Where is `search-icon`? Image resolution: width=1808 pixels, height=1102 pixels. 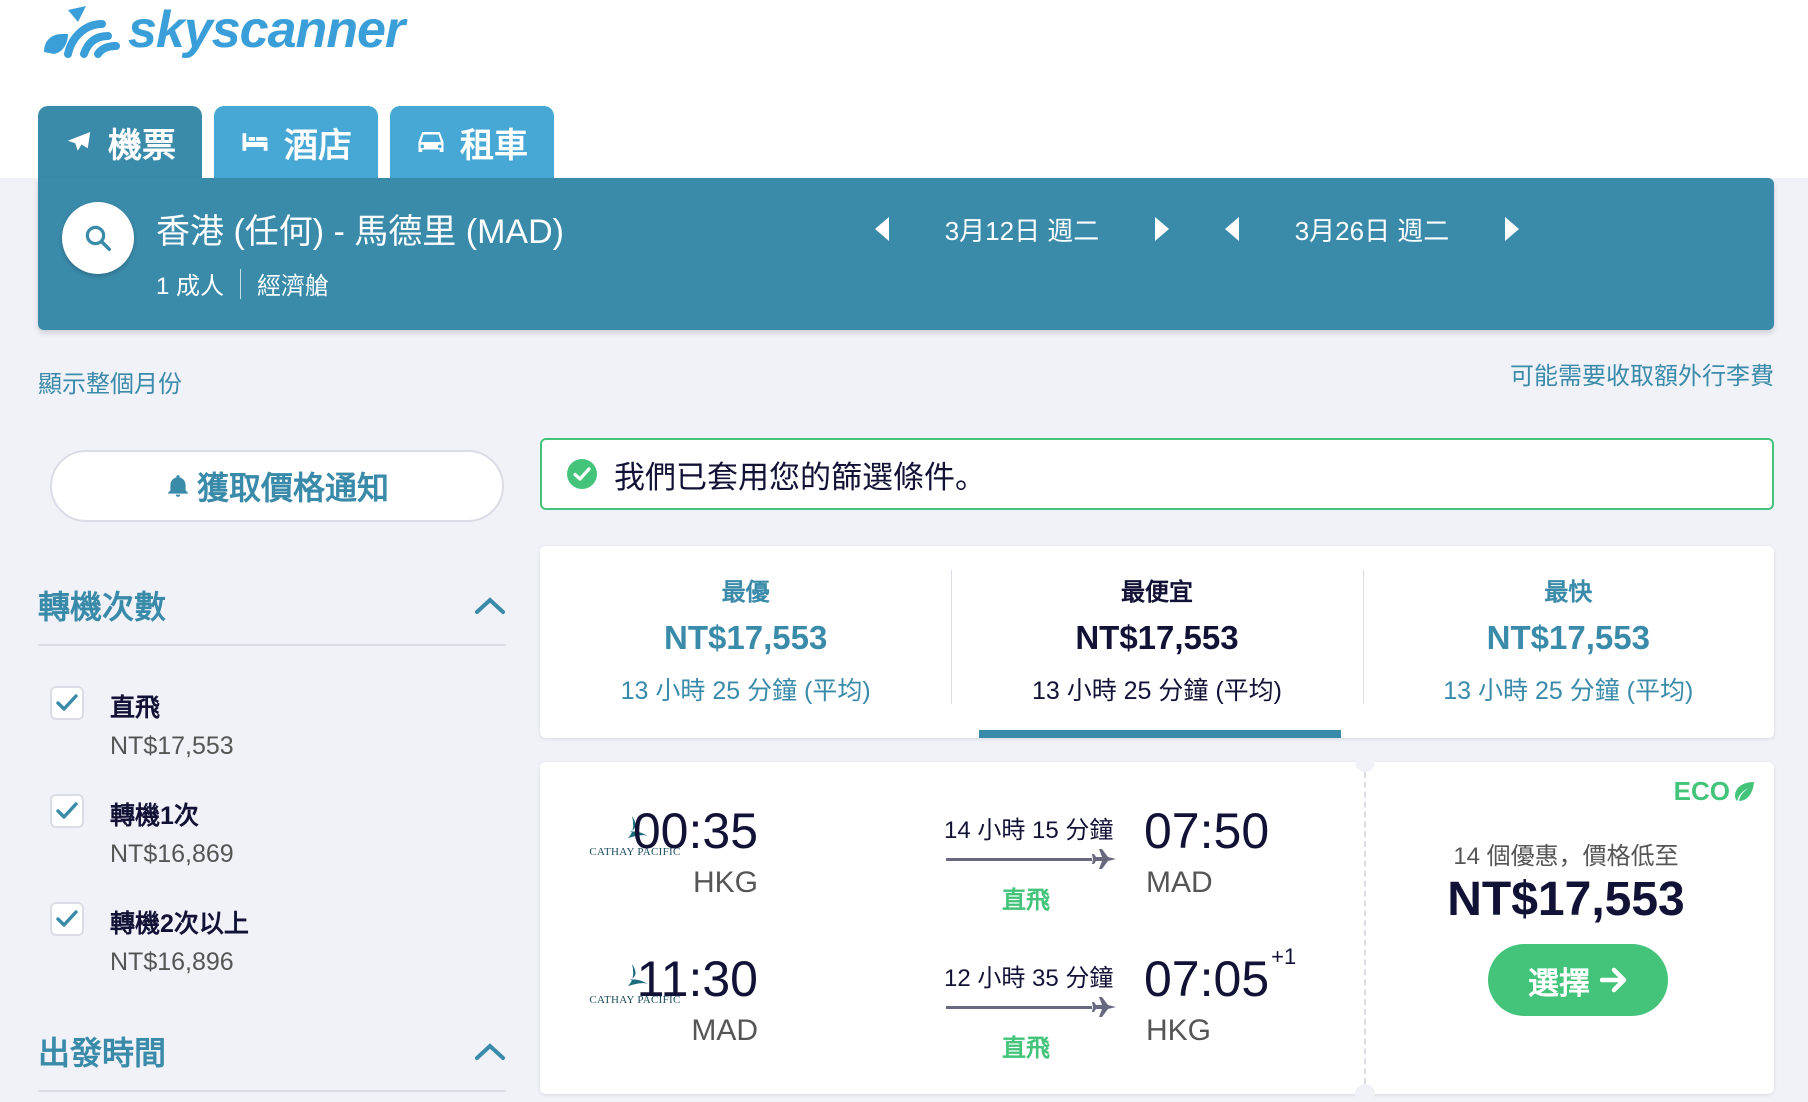
search-icon is located at coordinates (98, 238).